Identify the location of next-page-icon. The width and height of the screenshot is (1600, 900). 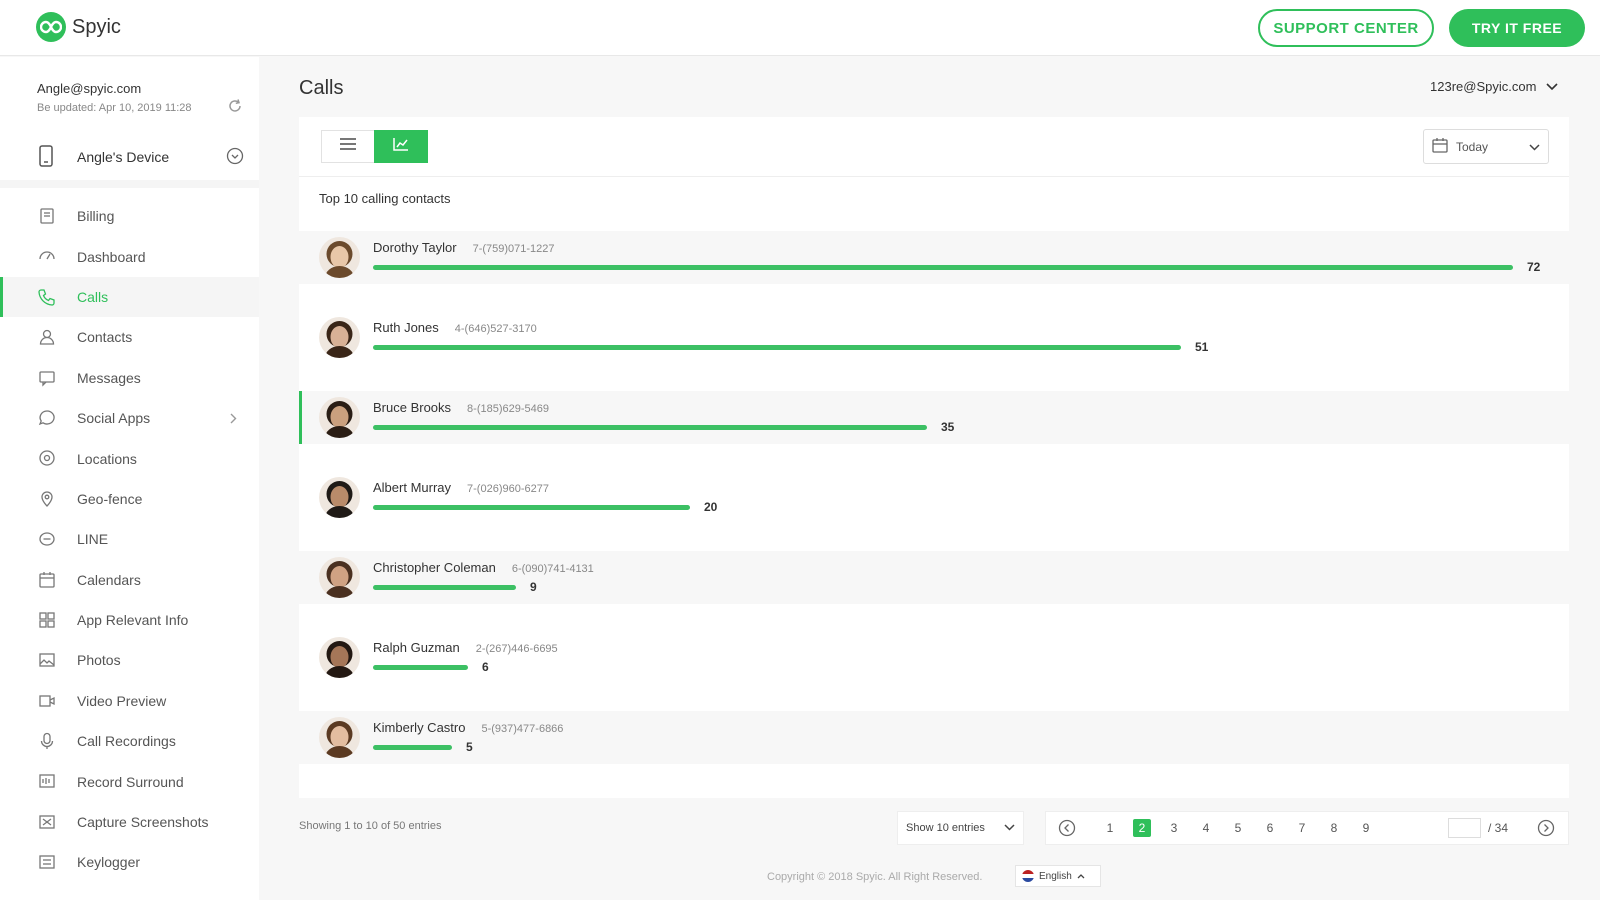
(1546, 830).